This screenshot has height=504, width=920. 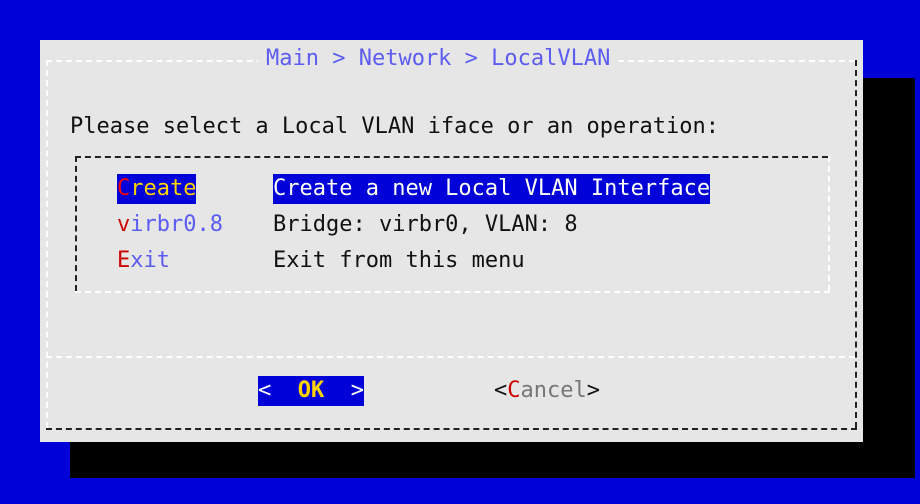 I want to click on hotkey-letter: v, so click(x=124, y=224).